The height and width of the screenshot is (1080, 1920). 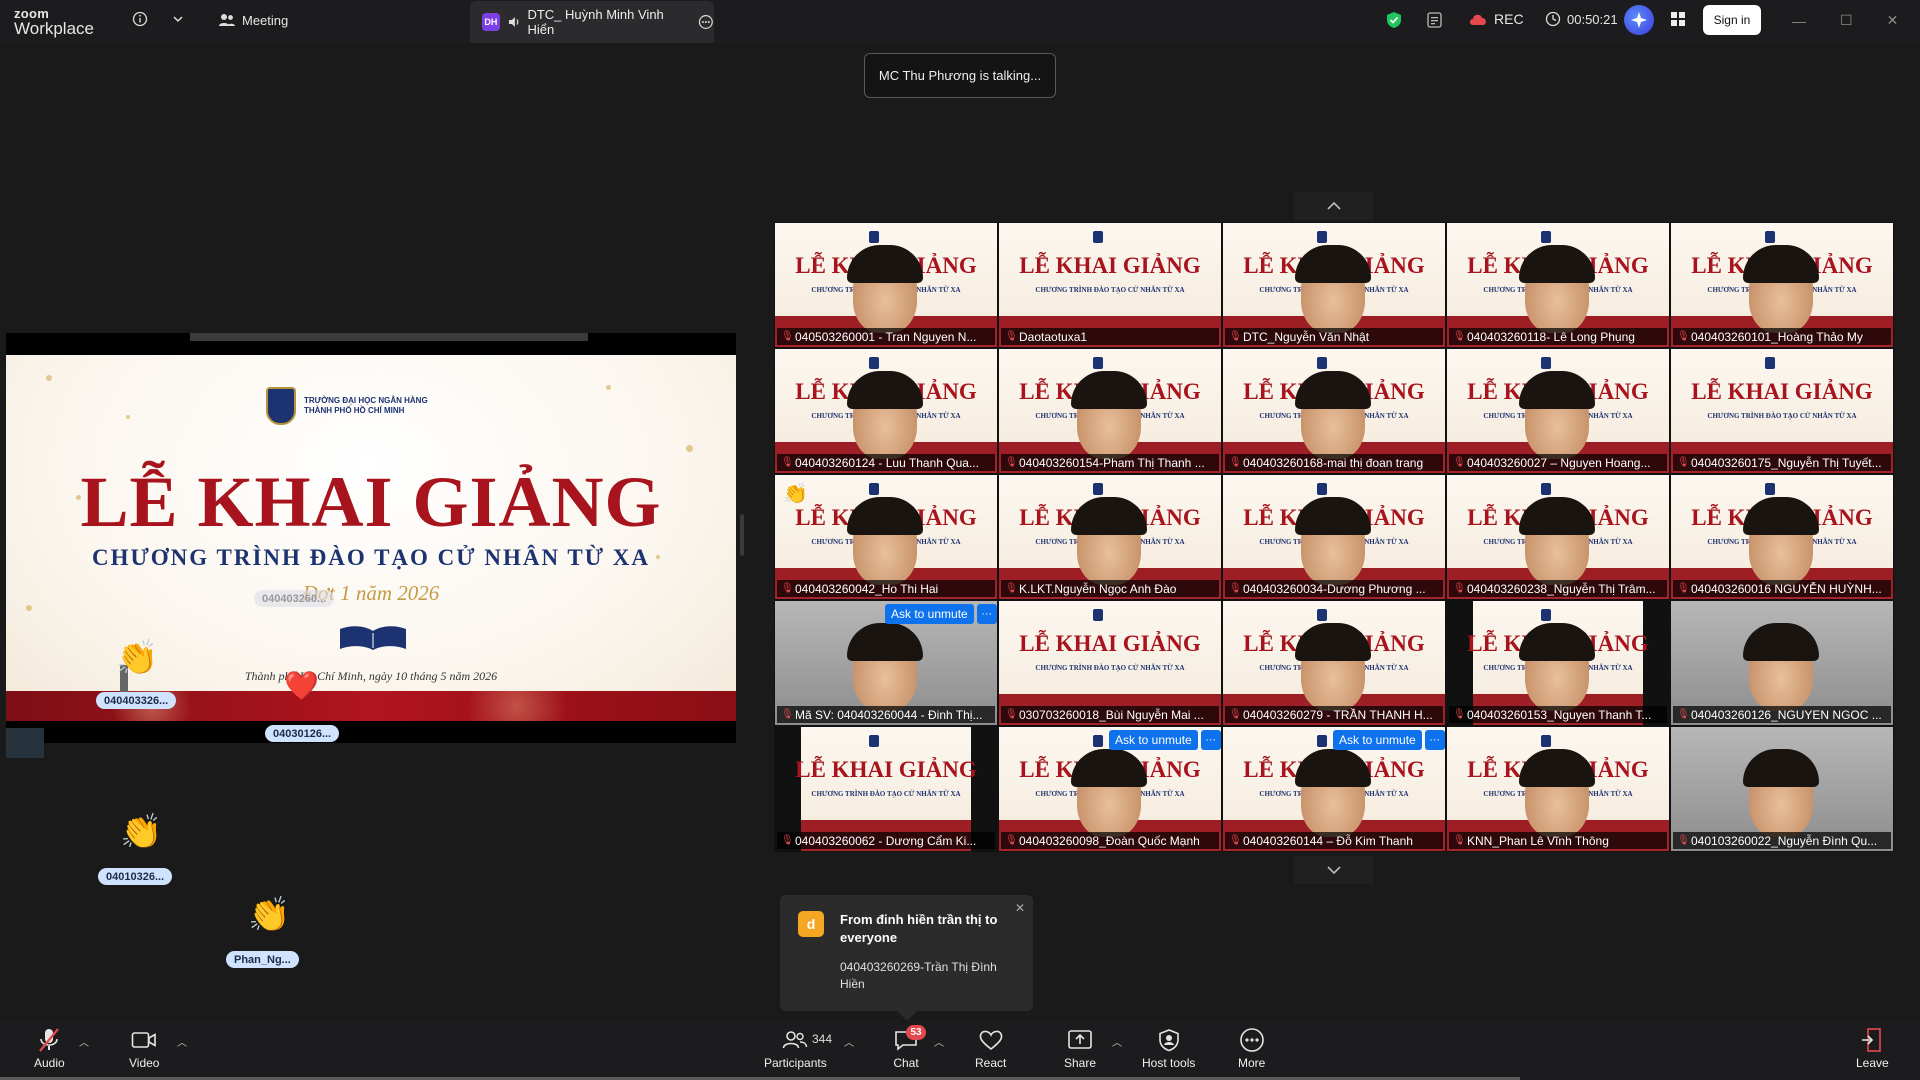 I want to click on video-button: Video, so click(x=144, y=1048).